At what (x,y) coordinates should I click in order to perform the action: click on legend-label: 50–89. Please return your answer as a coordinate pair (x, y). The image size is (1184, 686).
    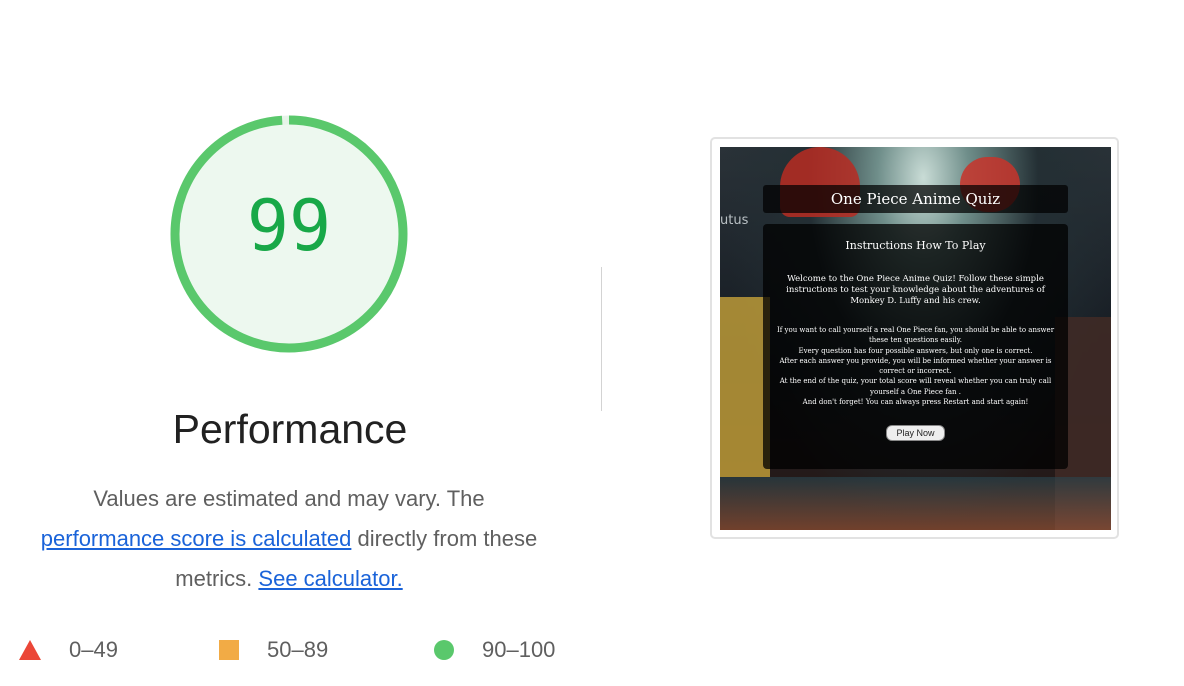
    Looking at the image, I should click on (298, 649).